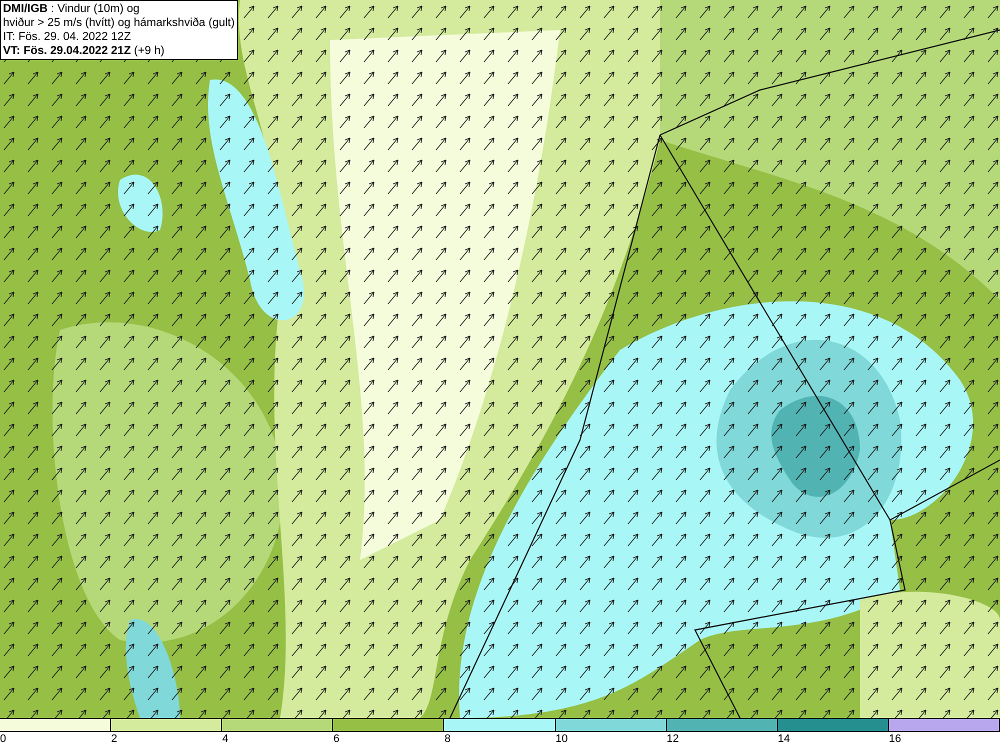 This screenshot has width=1000, height=747. What do you see at coordinates (672, 739) in the screenshot?
I see `scale-tick-label: 12` at bounding box center [672, 739].